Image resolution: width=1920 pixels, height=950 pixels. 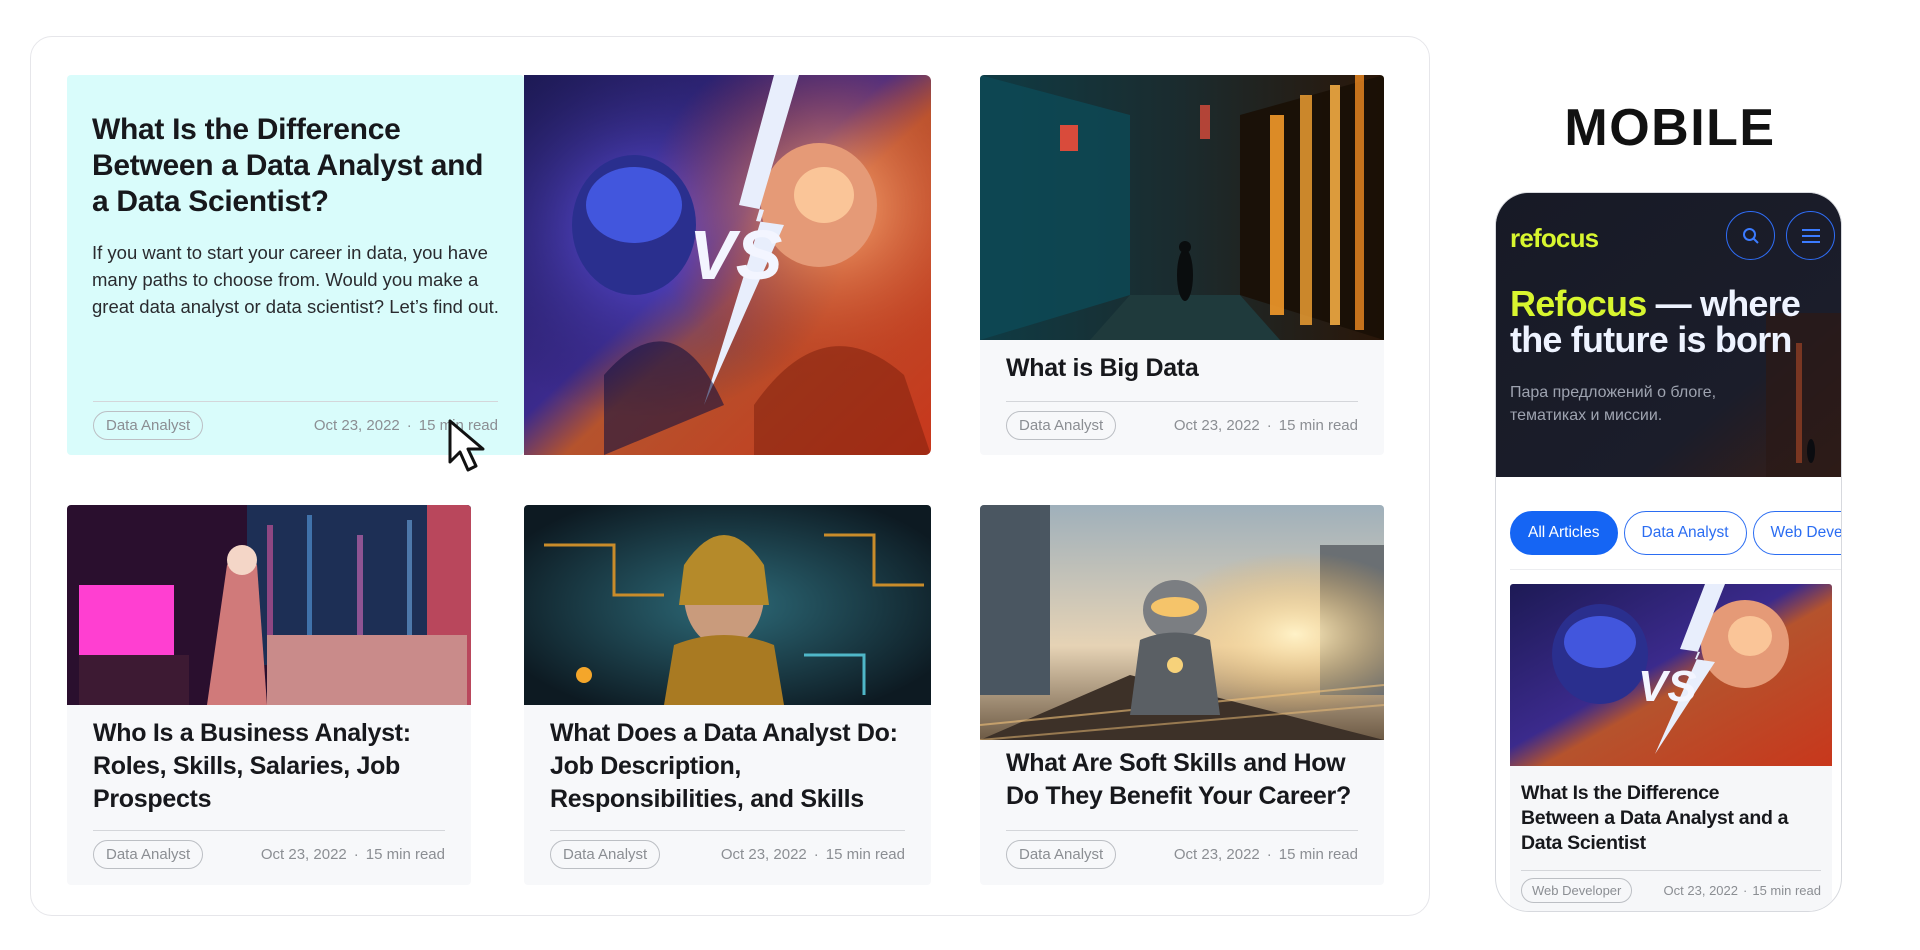 I want to click on mobile-article-image: VS, so click(x=1671, y=675).